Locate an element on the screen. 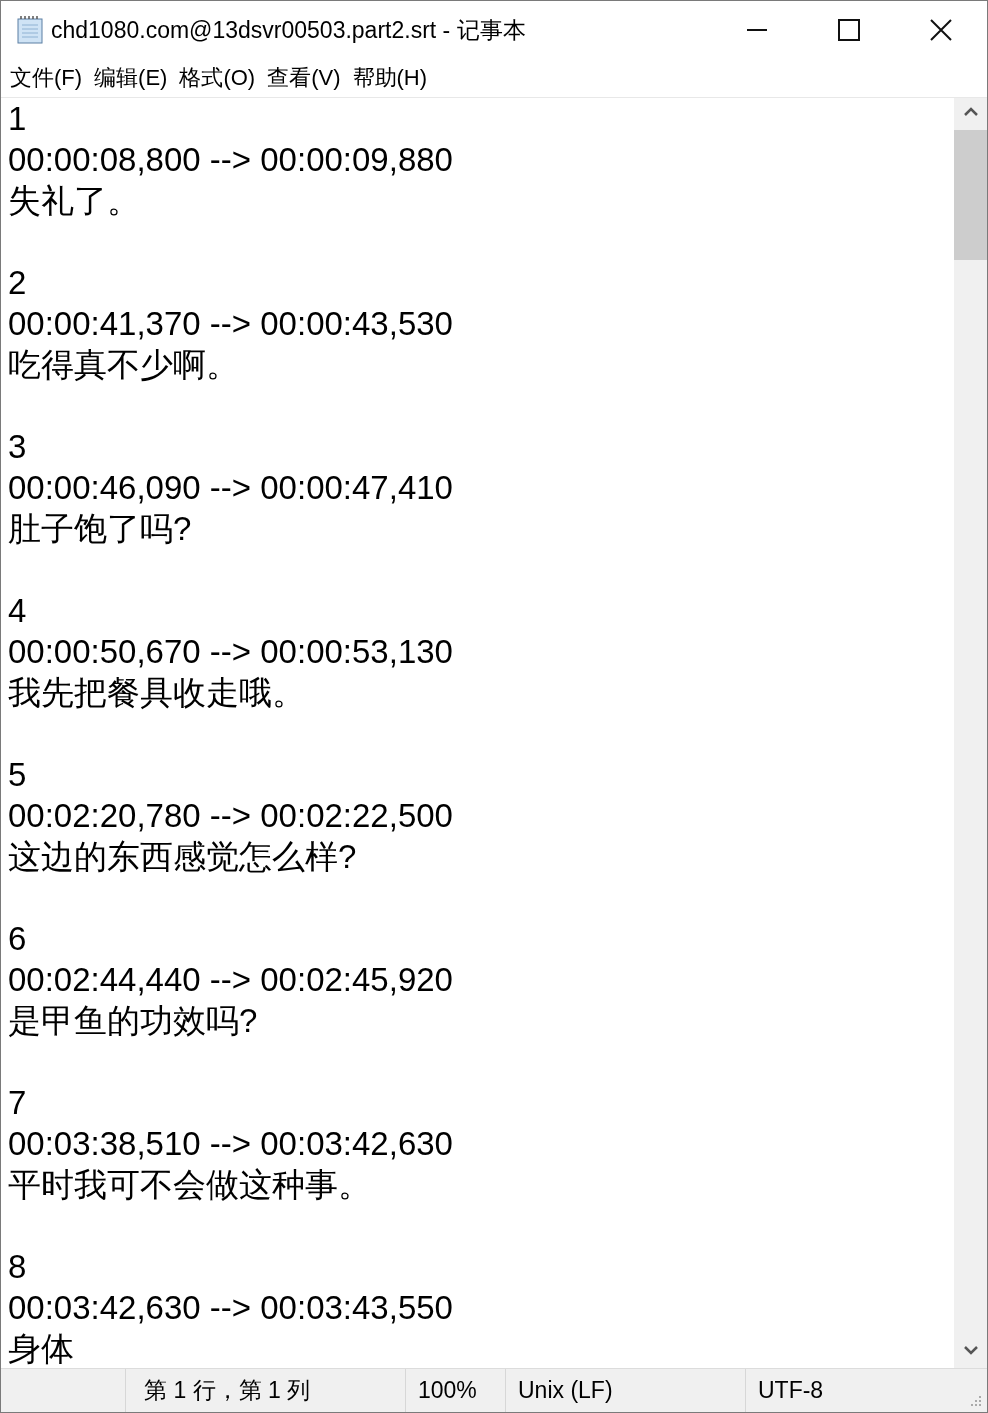 The height and width of the screenshot is (1413, 988). subtitle-text: 失礼了。 is located at coordinates (74, 201).